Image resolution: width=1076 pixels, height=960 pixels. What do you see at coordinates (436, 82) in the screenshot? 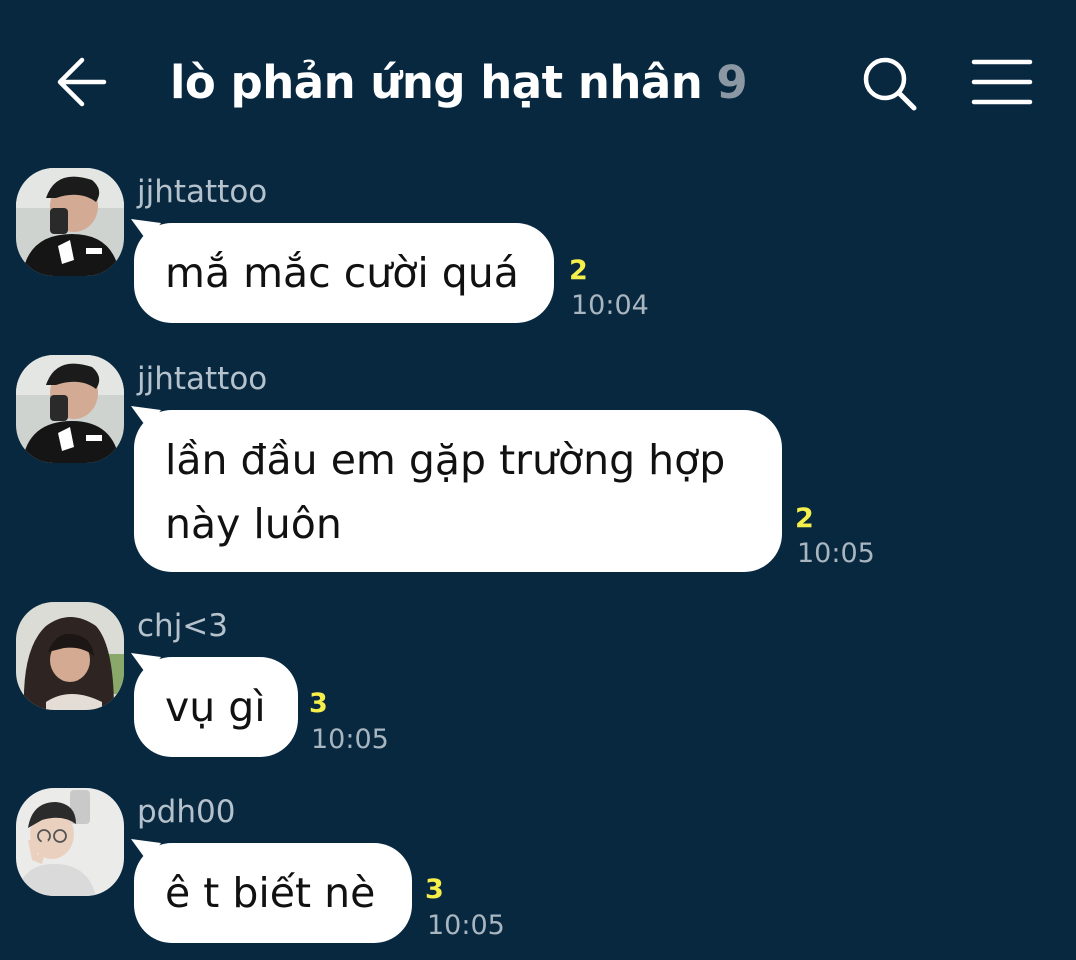
I see `chat-title: lò phản ứng hạt nhân` at bounding box center [436, 82].